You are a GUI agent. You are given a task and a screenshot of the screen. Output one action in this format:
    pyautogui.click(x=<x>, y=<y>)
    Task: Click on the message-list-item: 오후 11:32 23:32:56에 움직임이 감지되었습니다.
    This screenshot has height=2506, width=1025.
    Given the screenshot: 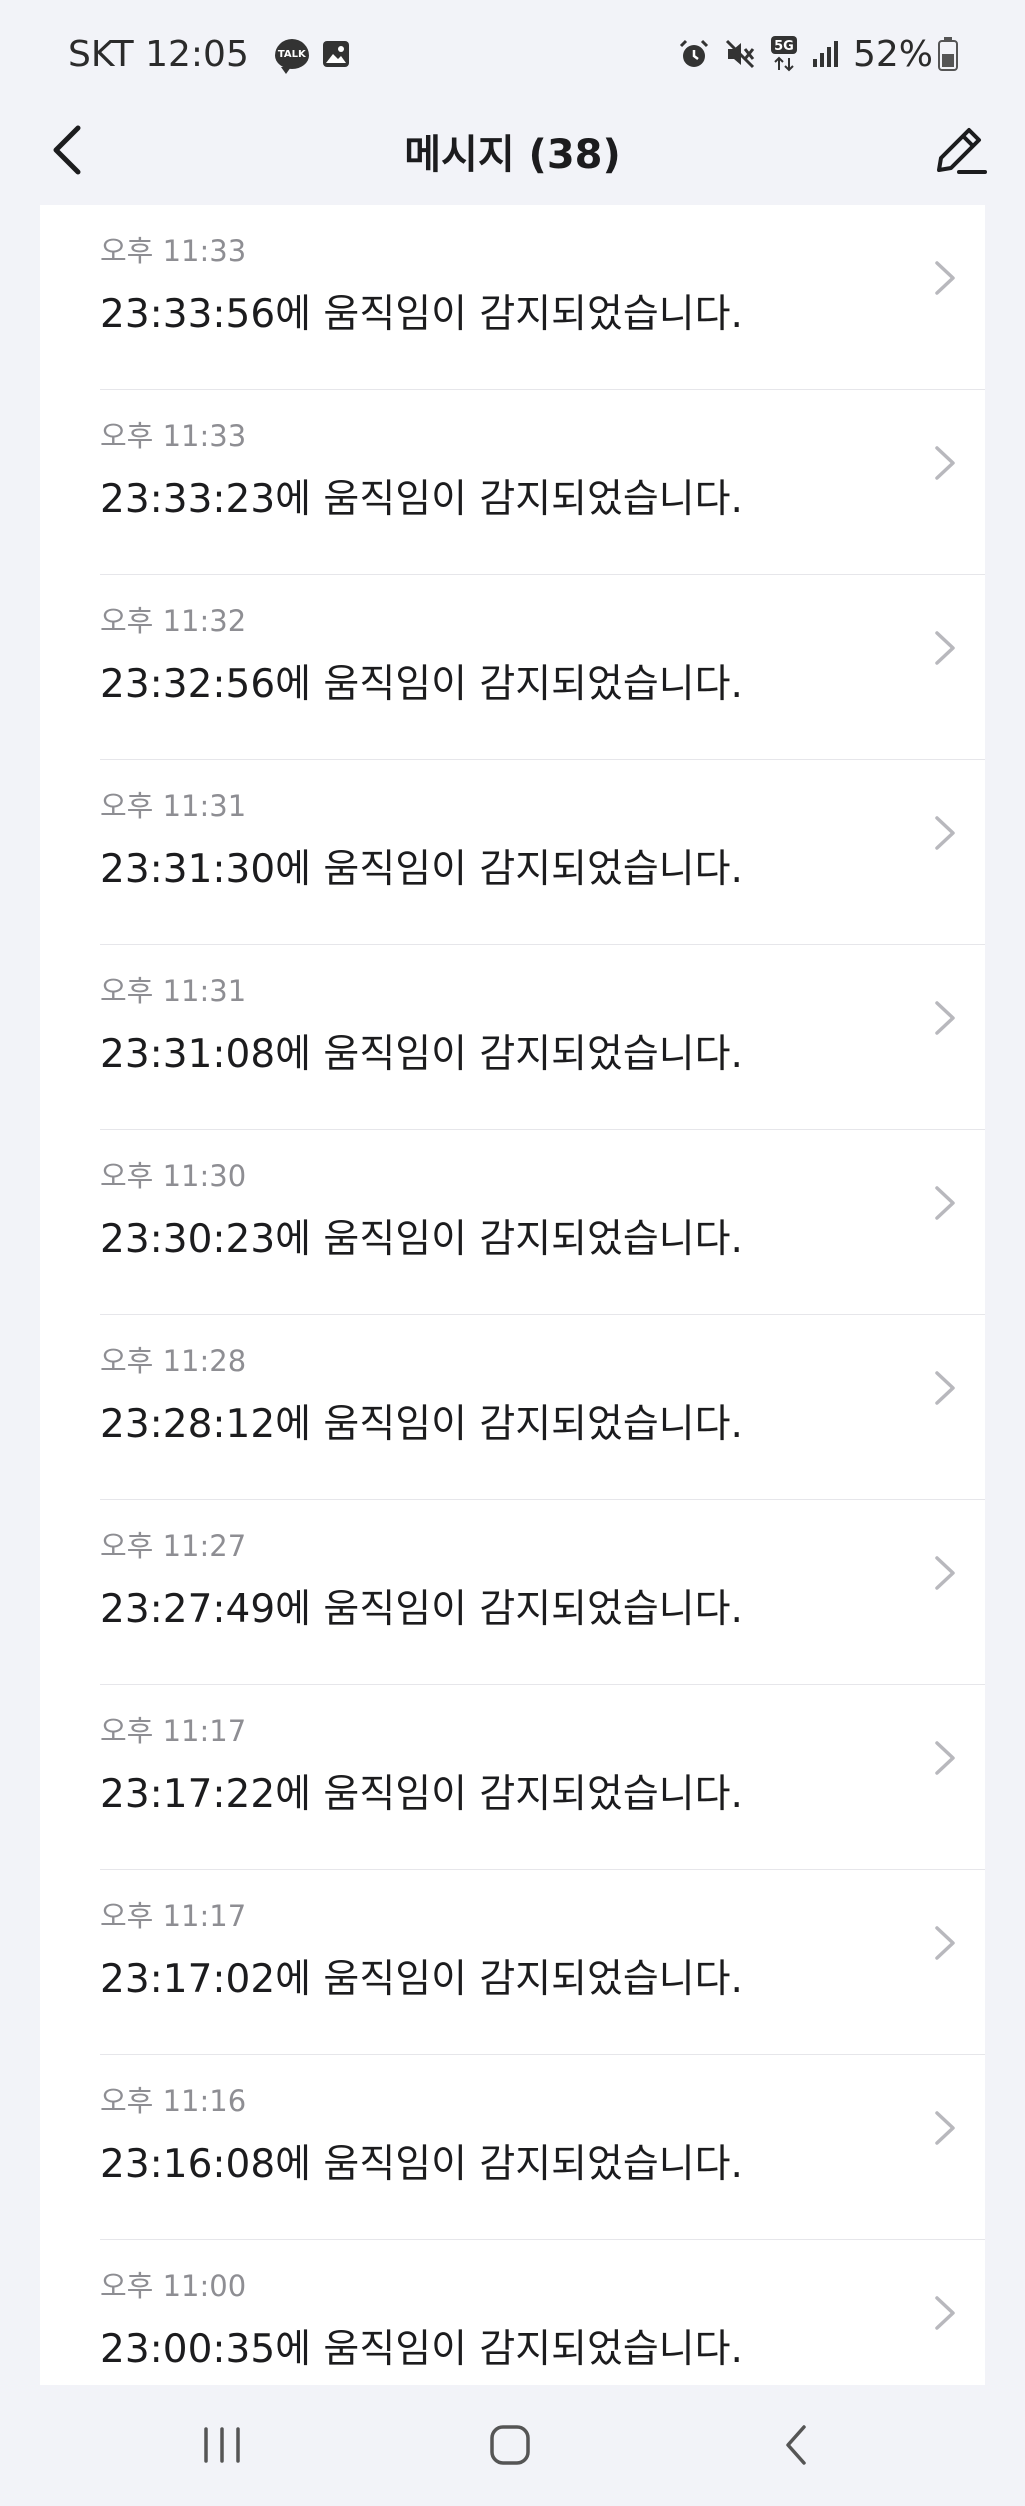 What is the action you would take?
    pyautogui.click(x=512, y=667)
    